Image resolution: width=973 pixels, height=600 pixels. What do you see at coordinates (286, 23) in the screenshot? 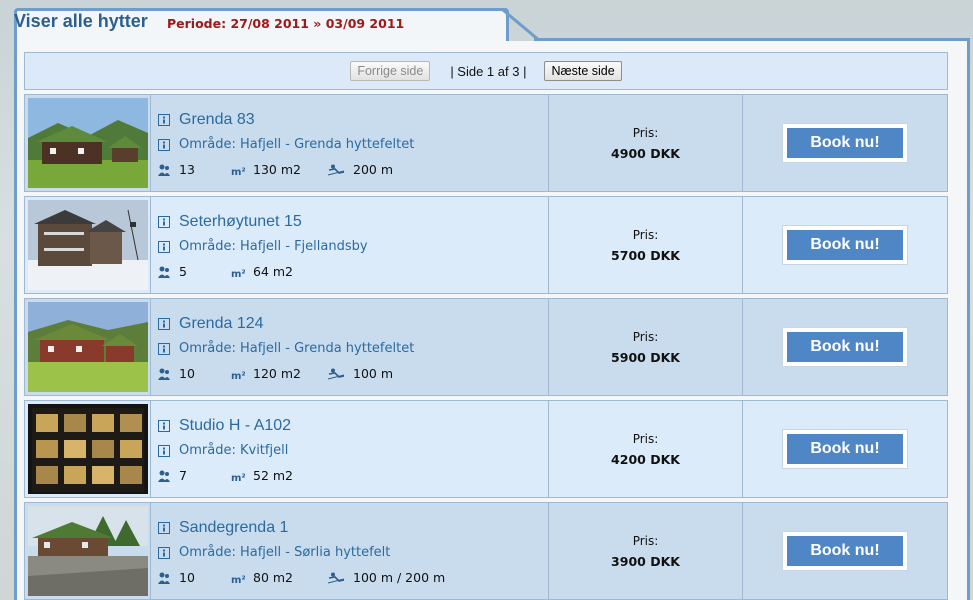
I see `period-label: Periode: 27/08 2011 » 03/09 2011` at bounding box center [286, 23].